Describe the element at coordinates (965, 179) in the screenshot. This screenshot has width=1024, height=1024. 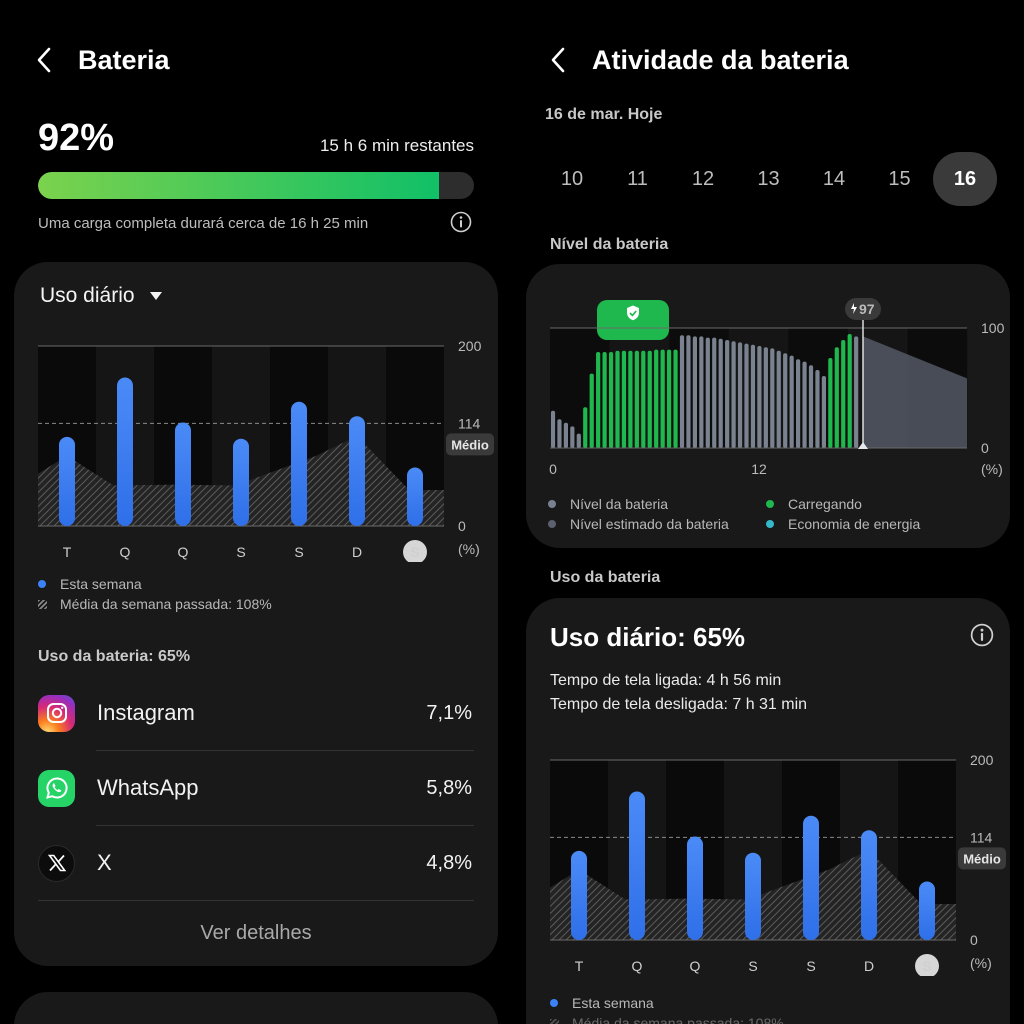
I see `date-16: 16` at that location.